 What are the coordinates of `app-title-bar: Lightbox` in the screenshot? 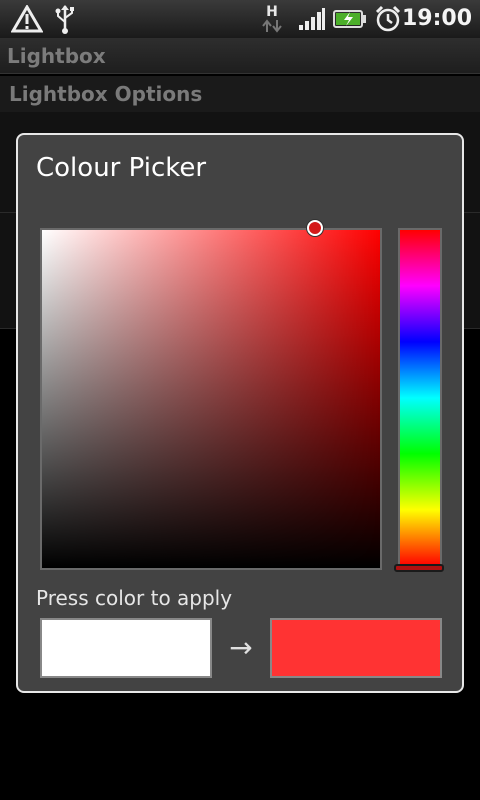 It's located at (240, 56).